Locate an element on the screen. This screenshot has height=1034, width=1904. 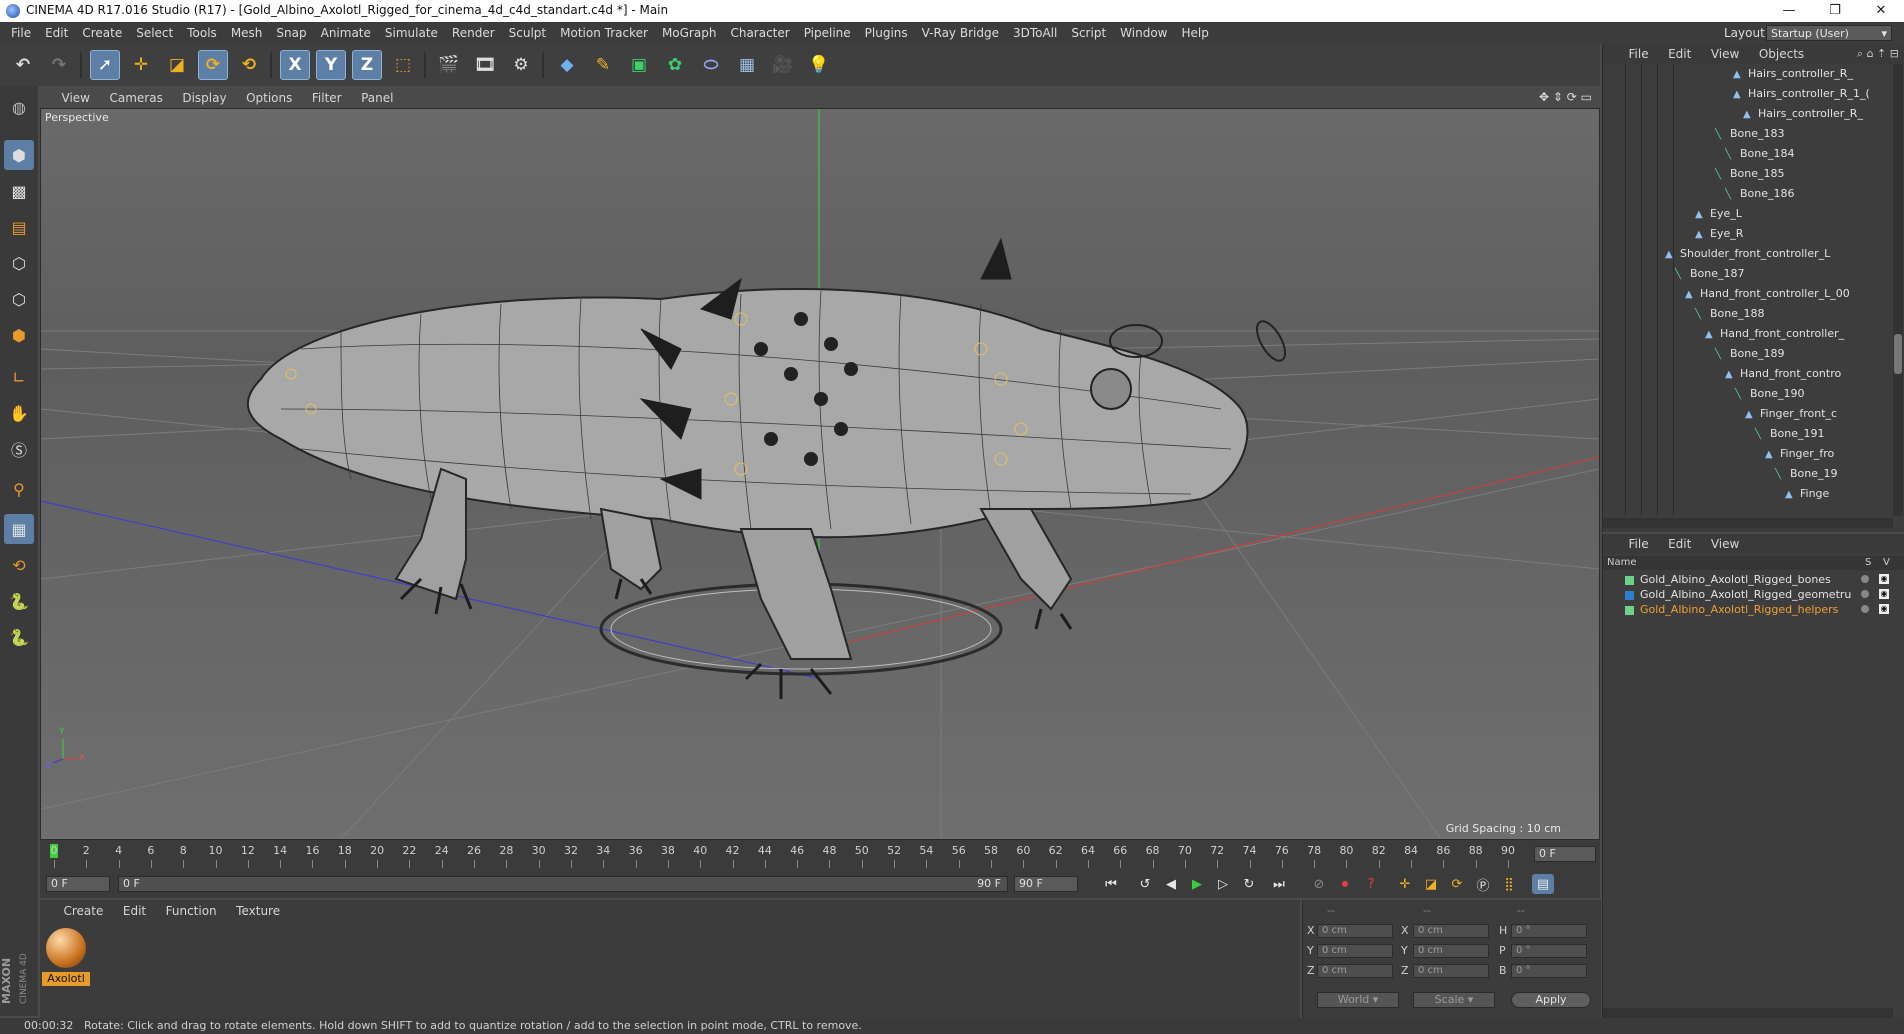
pos-z-field: 0 cm is located at coordinates (1355, 971).